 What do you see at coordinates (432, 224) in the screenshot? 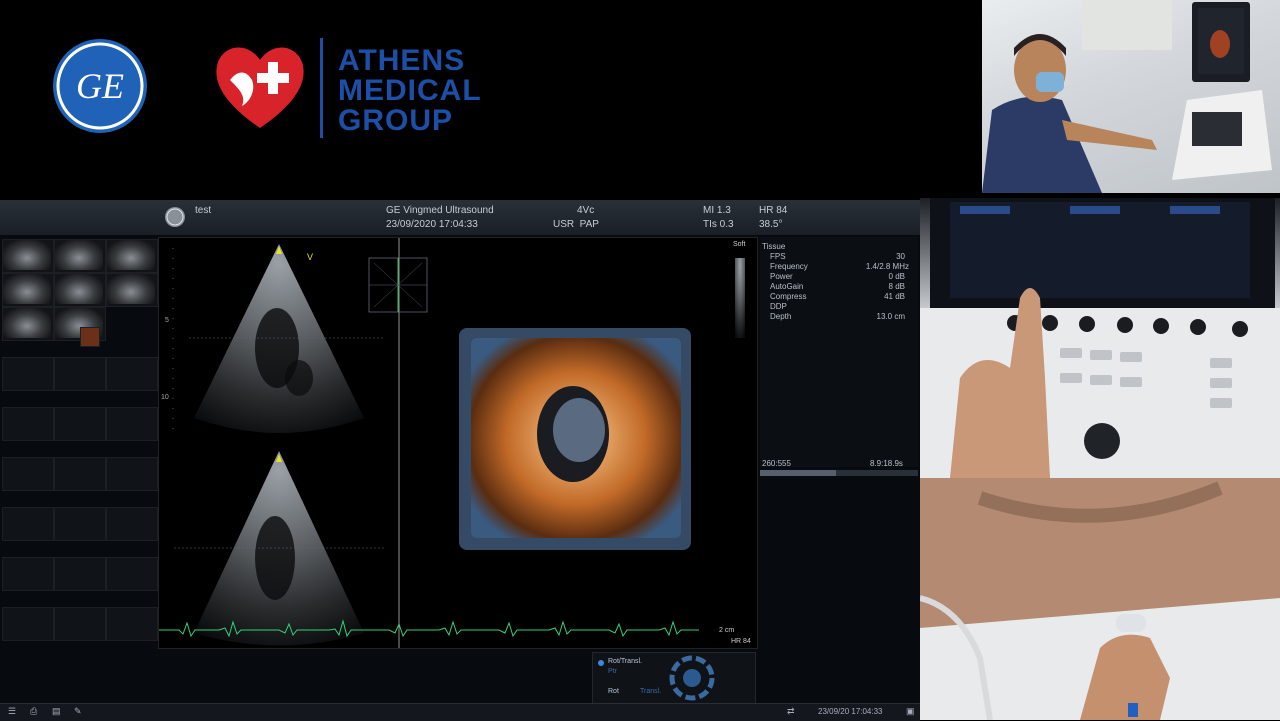
I see `exam-datetime: 23/09/2020 17:04:33` at bounding box center [432, 224].